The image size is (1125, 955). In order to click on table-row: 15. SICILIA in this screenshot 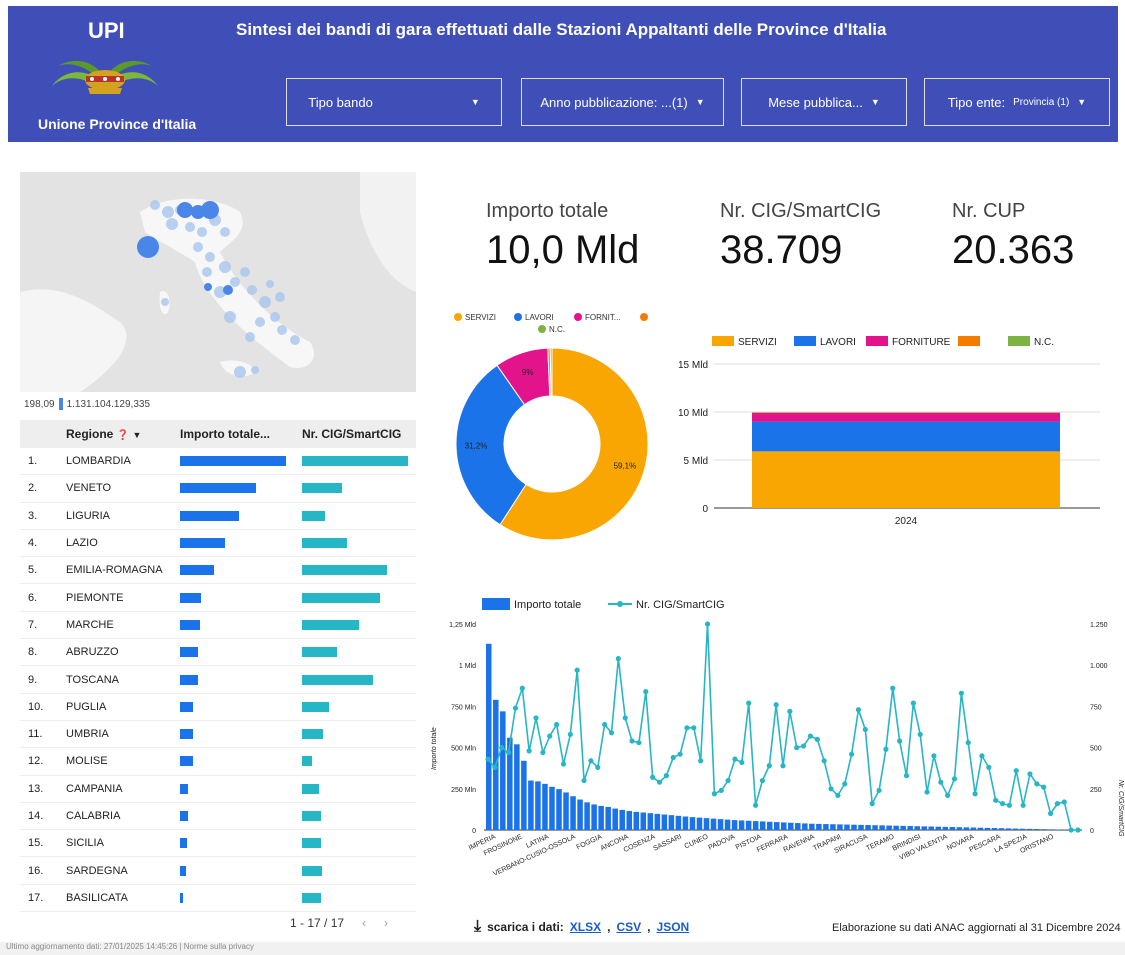, I will do `click(218, 844)`.